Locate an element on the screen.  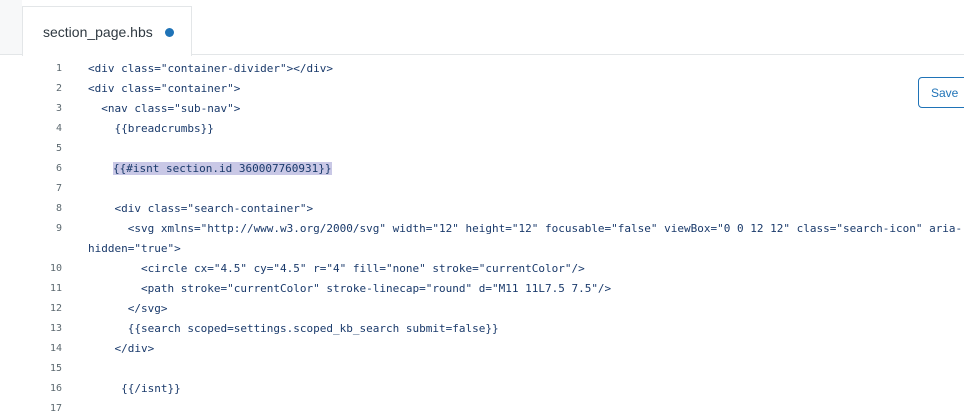
code-line: 16 {{/isnt}} is located at coordinates (482, 389).